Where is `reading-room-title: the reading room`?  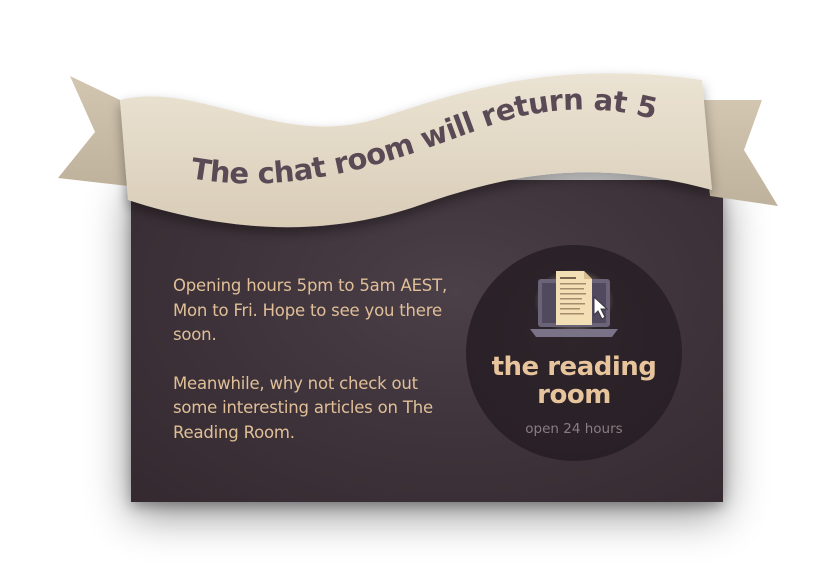
reading-room-title: the reading room is located at coordinates (574, 381).